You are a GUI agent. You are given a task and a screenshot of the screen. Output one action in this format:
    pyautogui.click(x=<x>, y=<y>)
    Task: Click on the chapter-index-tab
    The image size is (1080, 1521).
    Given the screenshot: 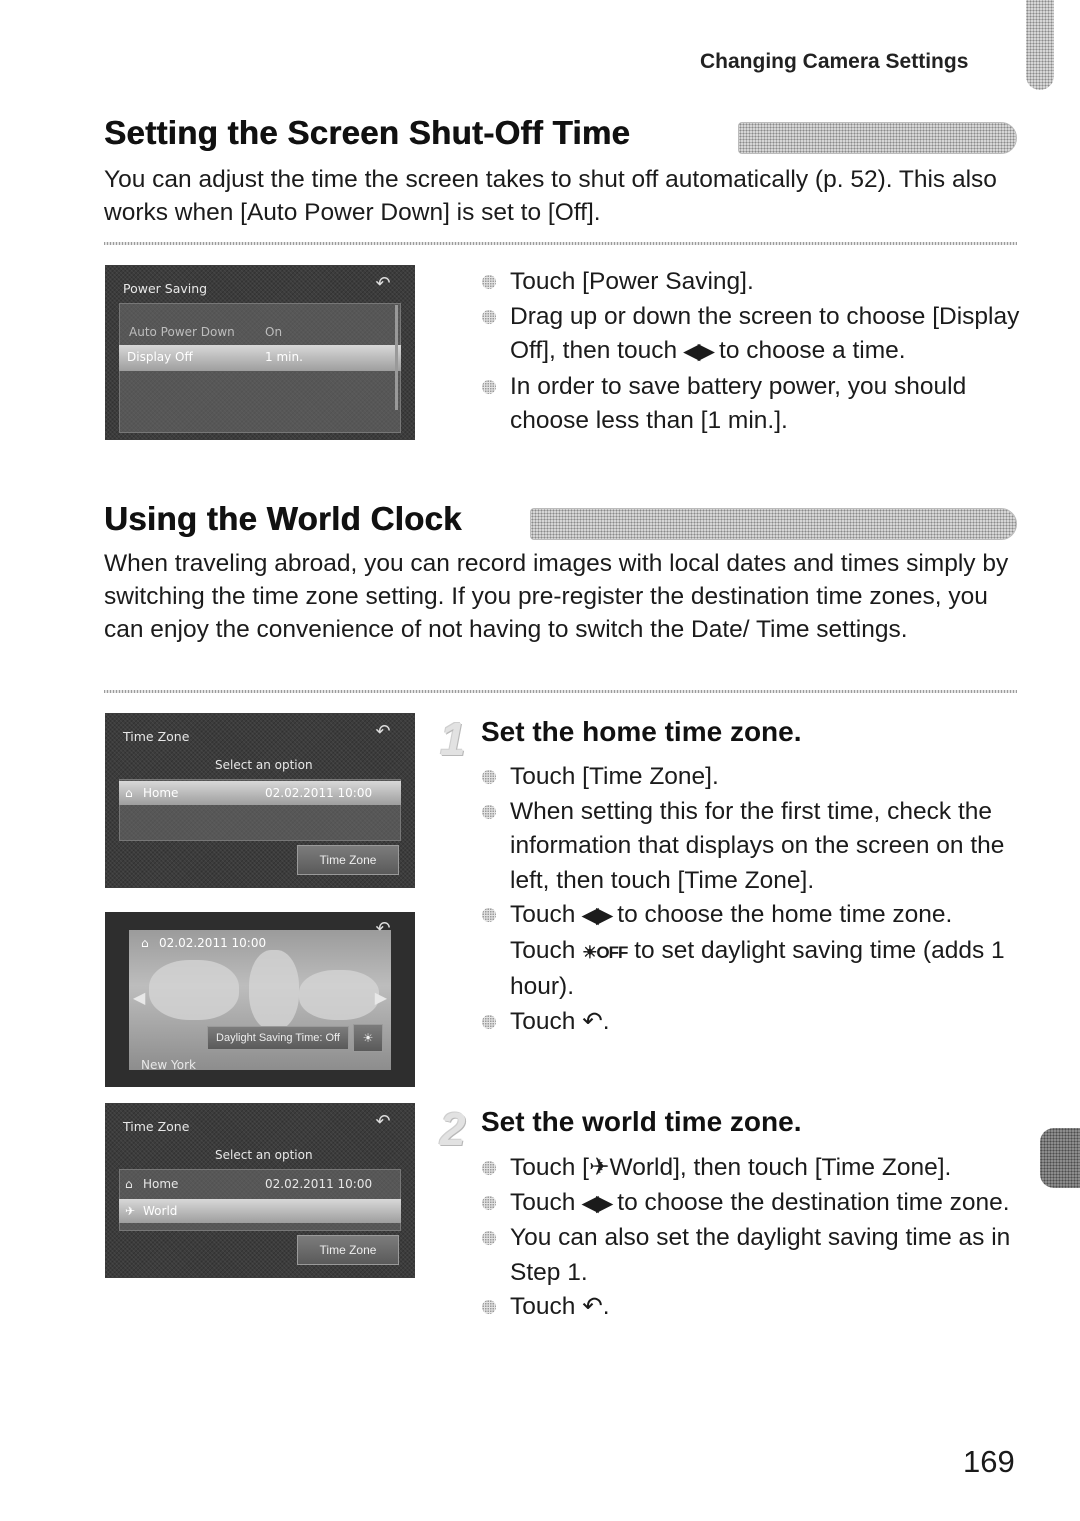 What is the action you would take?
    pyautogui.click(x=1060, y=1158)
    